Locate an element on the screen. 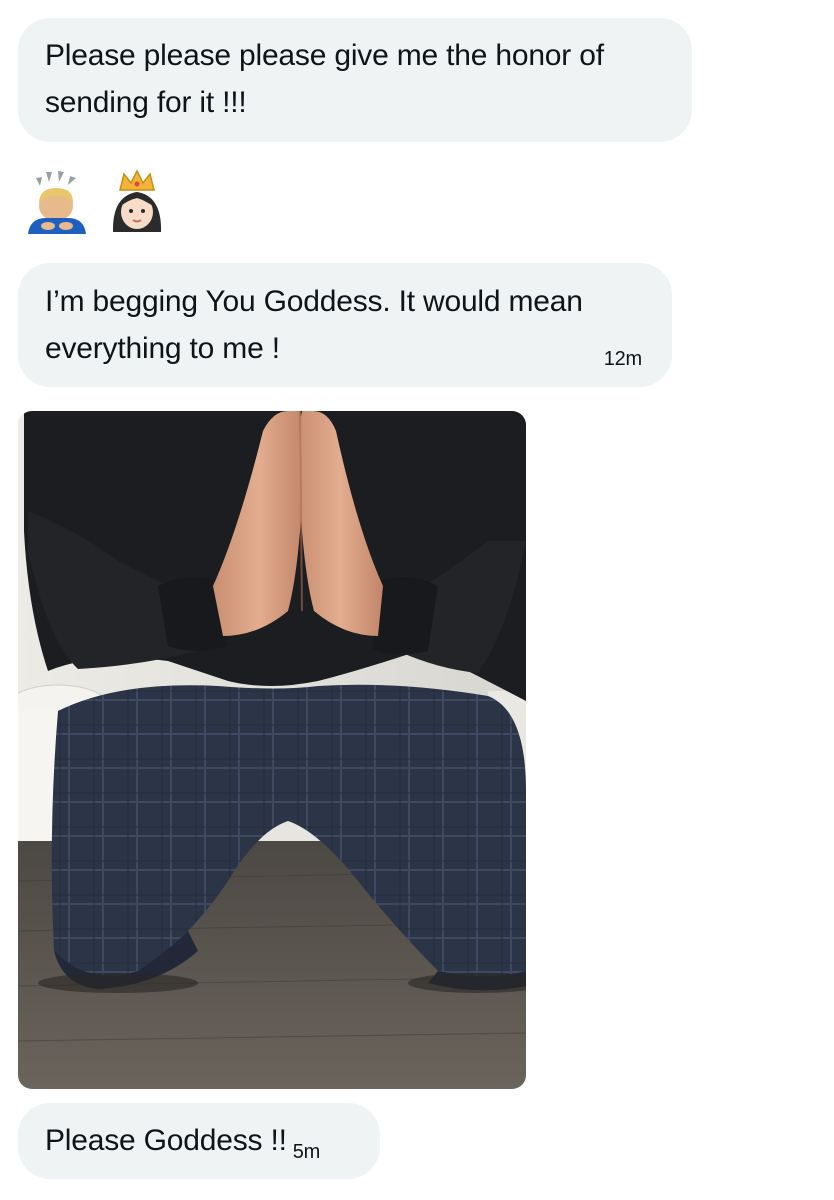 Image resolution: width=834 pixels, height=1200 pixels. message-bubble: Please Goddess !! 5m is located at coordinates (199, 1141).